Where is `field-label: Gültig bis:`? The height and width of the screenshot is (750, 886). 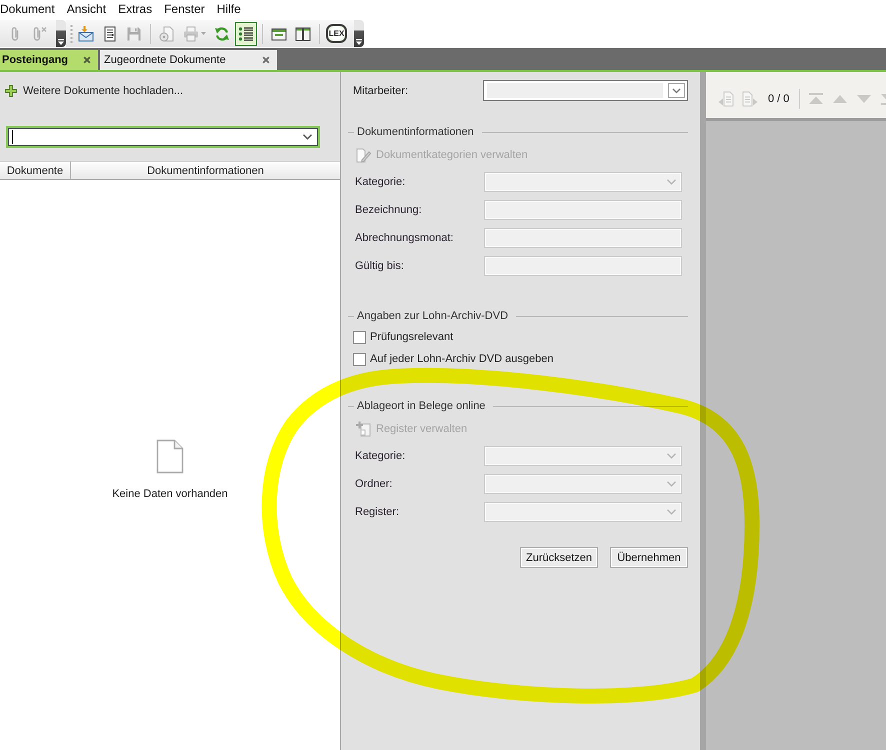 field-label: Gültig bis: is located at coordinates (380, 266).